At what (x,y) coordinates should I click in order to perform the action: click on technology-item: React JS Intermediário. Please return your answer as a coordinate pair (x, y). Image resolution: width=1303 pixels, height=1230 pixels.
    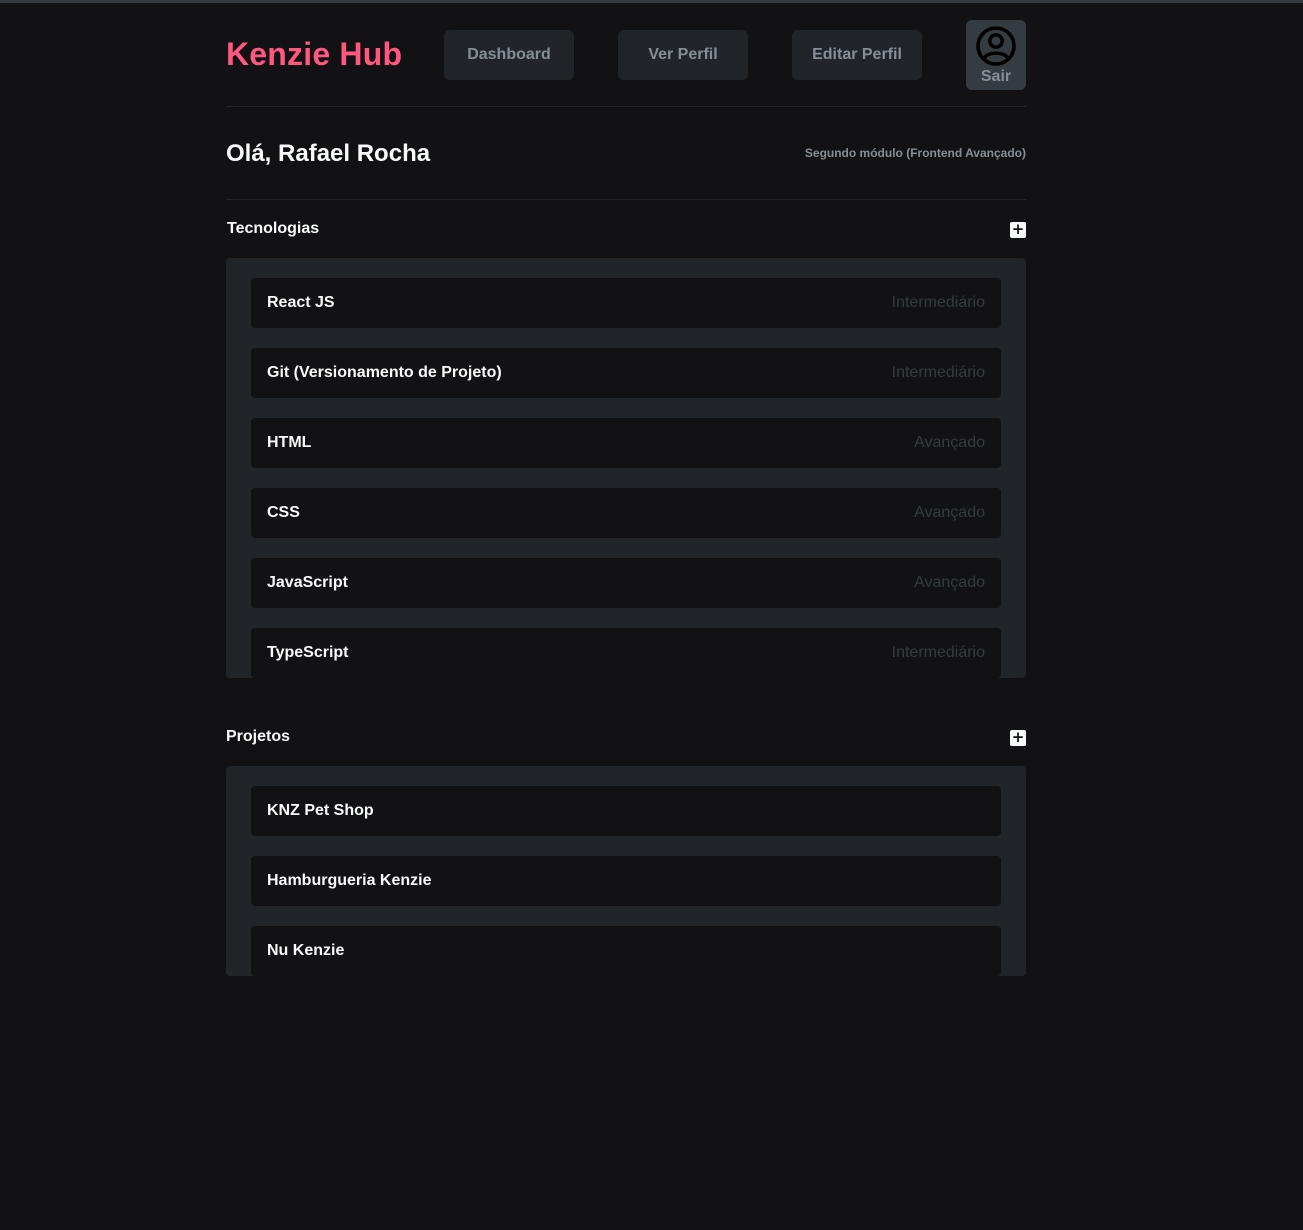
    Looking at the image, I should click on (626, 303).